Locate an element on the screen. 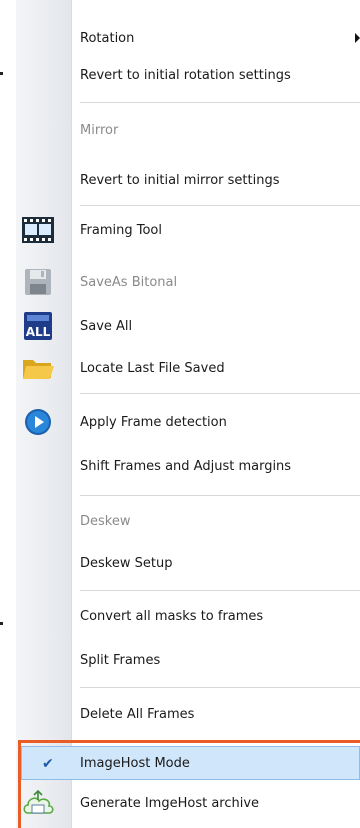  menu-item-convert-masks: Convert all masks to frames is located at coordinates (188, 616).